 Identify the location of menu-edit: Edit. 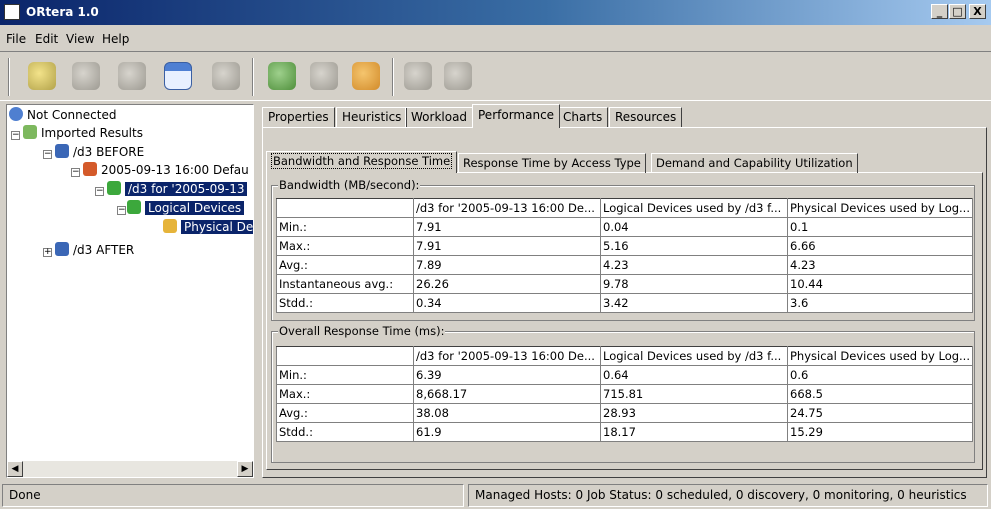
(46, 39).